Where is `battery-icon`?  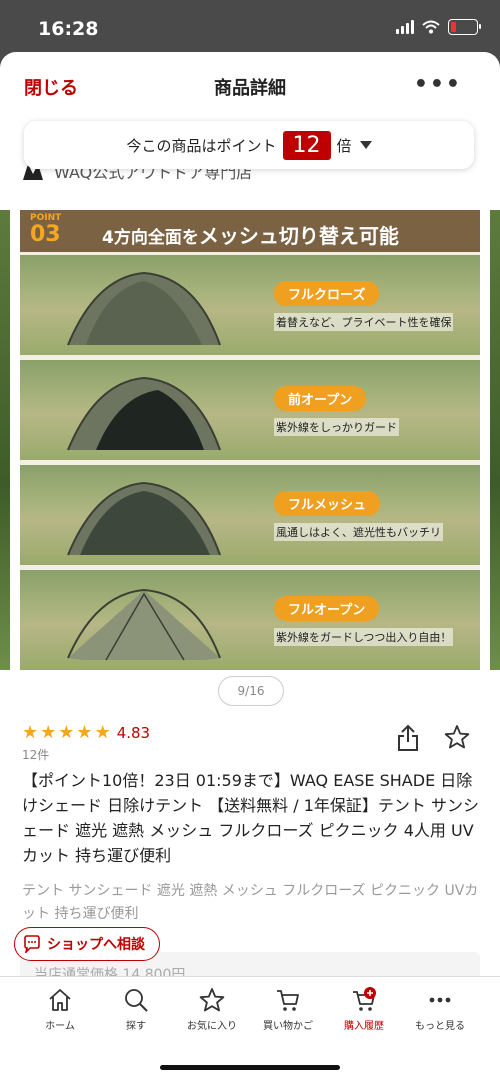
battery-icon is located at coordinates (464, 27).